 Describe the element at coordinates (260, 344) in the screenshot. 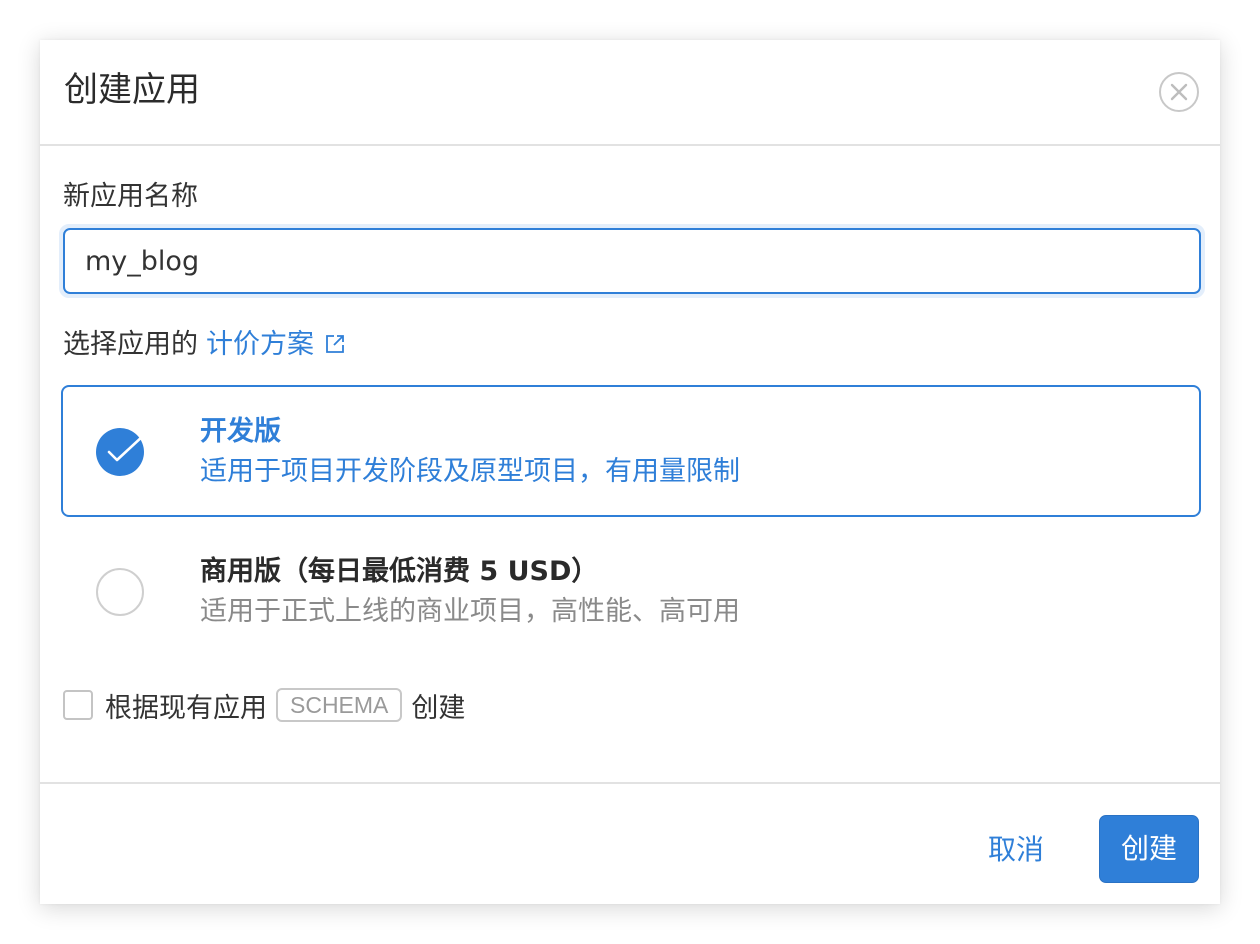

I see `pricing-plan-link-text: 计价方案` at that location.